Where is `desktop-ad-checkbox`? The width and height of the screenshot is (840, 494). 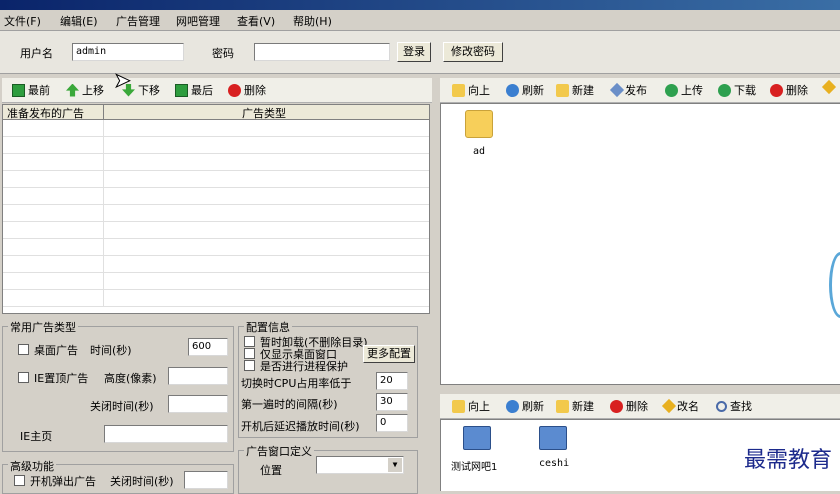
desktop-ad-checkbox is located at coordinates (23, 349).